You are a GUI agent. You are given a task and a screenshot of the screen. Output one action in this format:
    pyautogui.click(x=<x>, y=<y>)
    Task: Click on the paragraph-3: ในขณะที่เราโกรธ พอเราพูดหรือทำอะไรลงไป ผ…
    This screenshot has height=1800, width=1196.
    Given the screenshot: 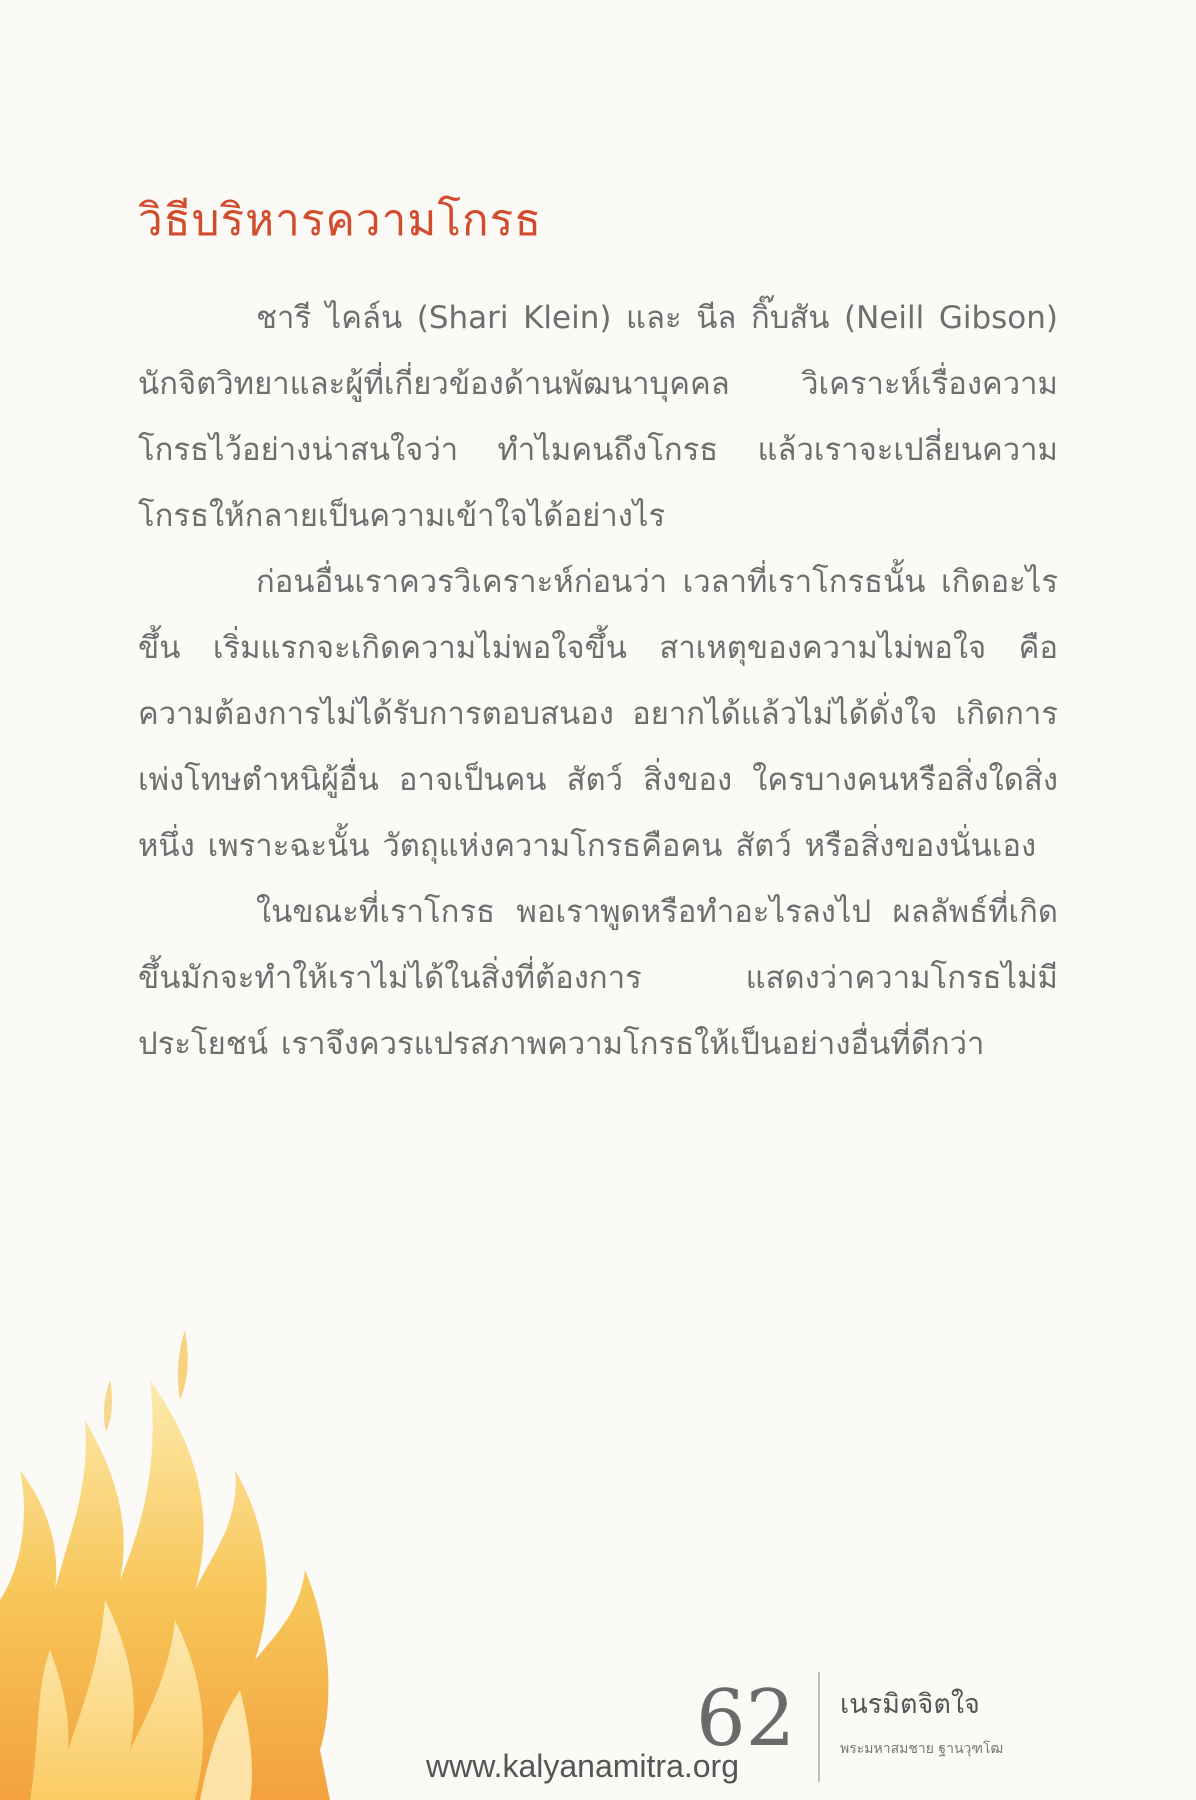 What is the action you would take?
    pyautogui.click(x=598, y=978)
    